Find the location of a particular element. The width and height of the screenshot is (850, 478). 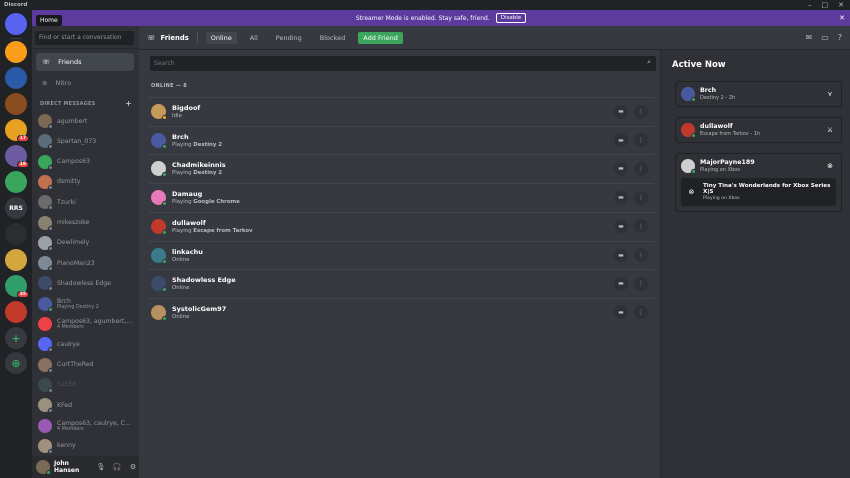

disable-button: Disable is located at coordinates (511, 18).